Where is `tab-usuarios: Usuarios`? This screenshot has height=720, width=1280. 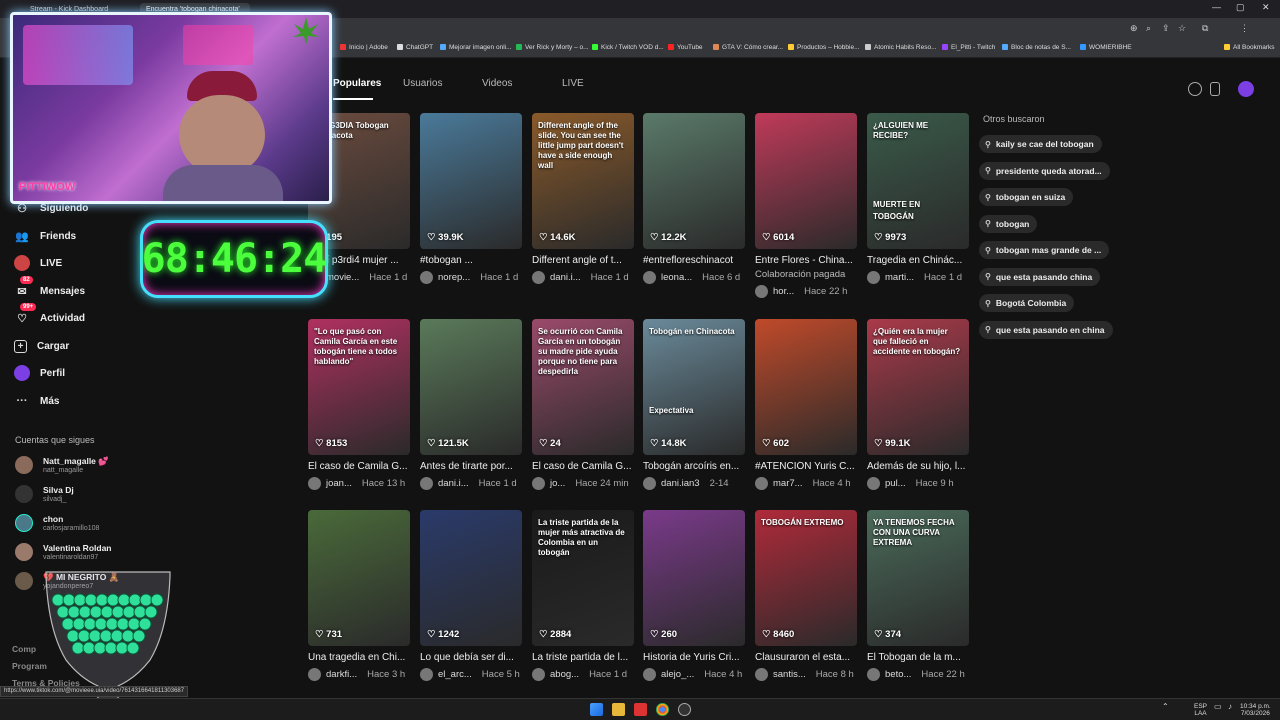 tab-usuarios: Usuarios is located at coordinates (422, 83).